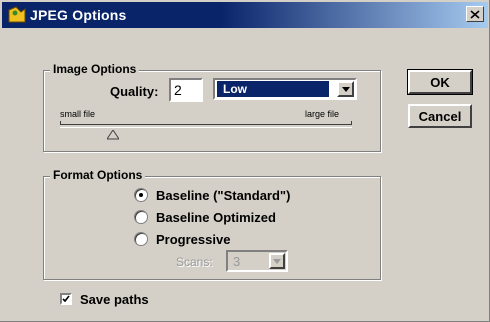 The image size is (490, 322). I want to click on quality-slider-thumb, so click(112, 133).